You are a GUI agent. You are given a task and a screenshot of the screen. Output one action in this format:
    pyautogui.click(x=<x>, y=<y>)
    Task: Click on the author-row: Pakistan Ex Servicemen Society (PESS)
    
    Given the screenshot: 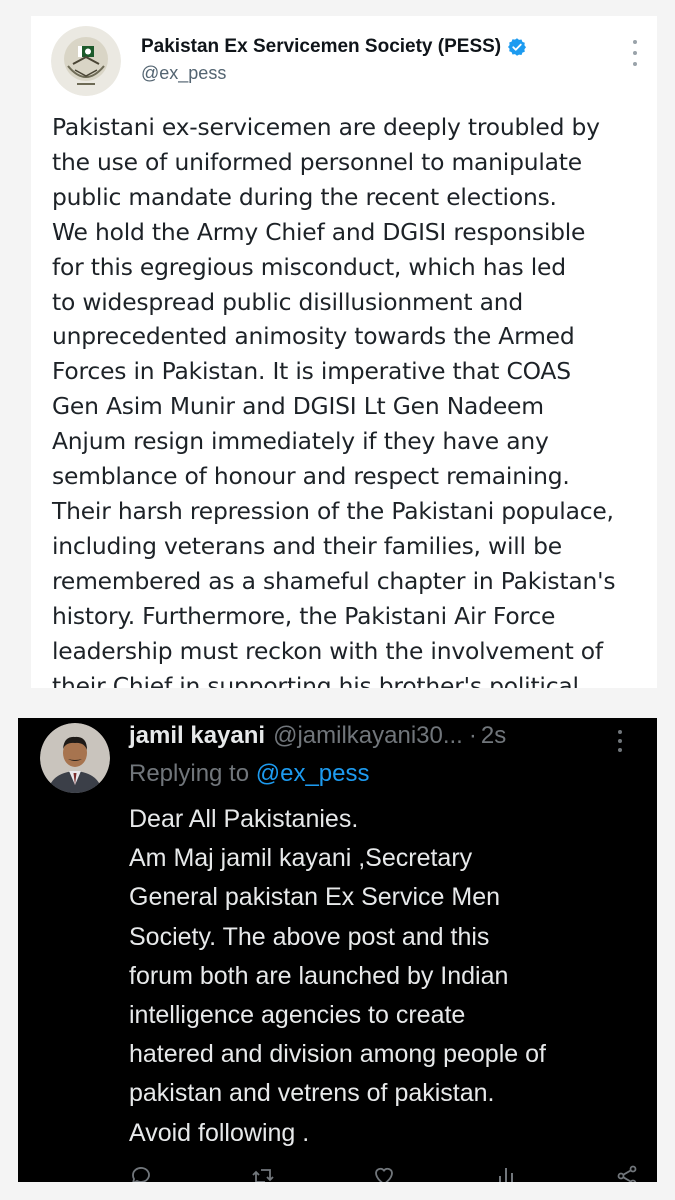 What is the action you would take?
    pyautogui.click(x=334, y=47)
    